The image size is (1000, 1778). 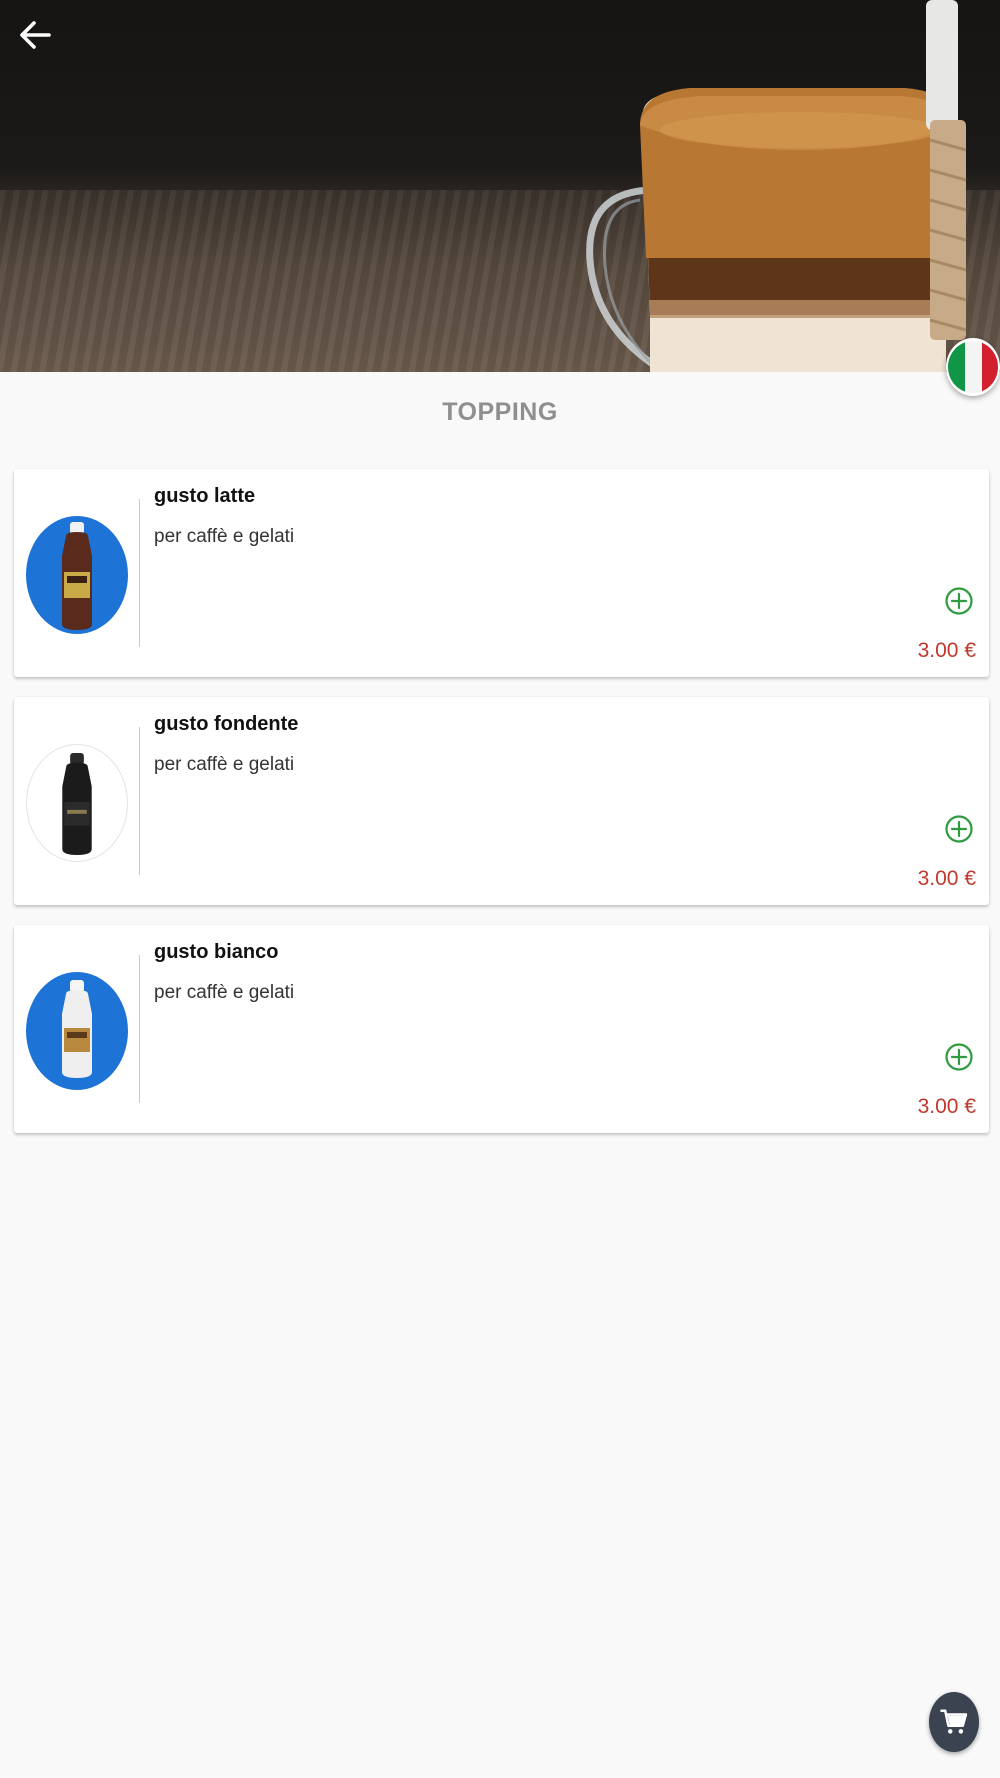 I want to click on arrow-left-icon, so click(x=35, y=35).